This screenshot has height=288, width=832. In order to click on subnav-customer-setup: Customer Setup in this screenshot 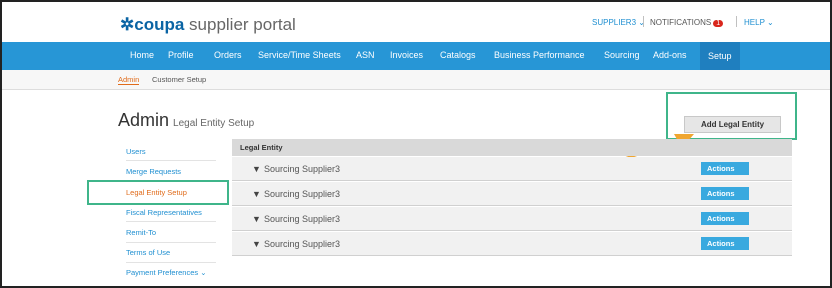, I will do `click(179, 79)`.